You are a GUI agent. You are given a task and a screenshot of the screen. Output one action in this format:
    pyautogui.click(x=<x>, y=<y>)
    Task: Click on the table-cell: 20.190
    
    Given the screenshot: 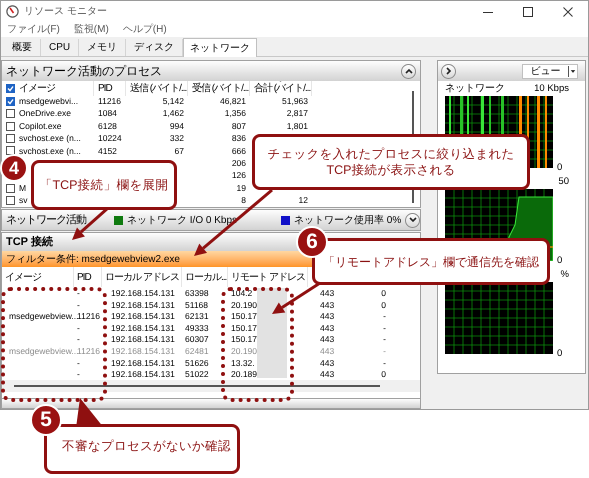 What is the action you would take?
    pyautogui.click(x=244, y=351)
    